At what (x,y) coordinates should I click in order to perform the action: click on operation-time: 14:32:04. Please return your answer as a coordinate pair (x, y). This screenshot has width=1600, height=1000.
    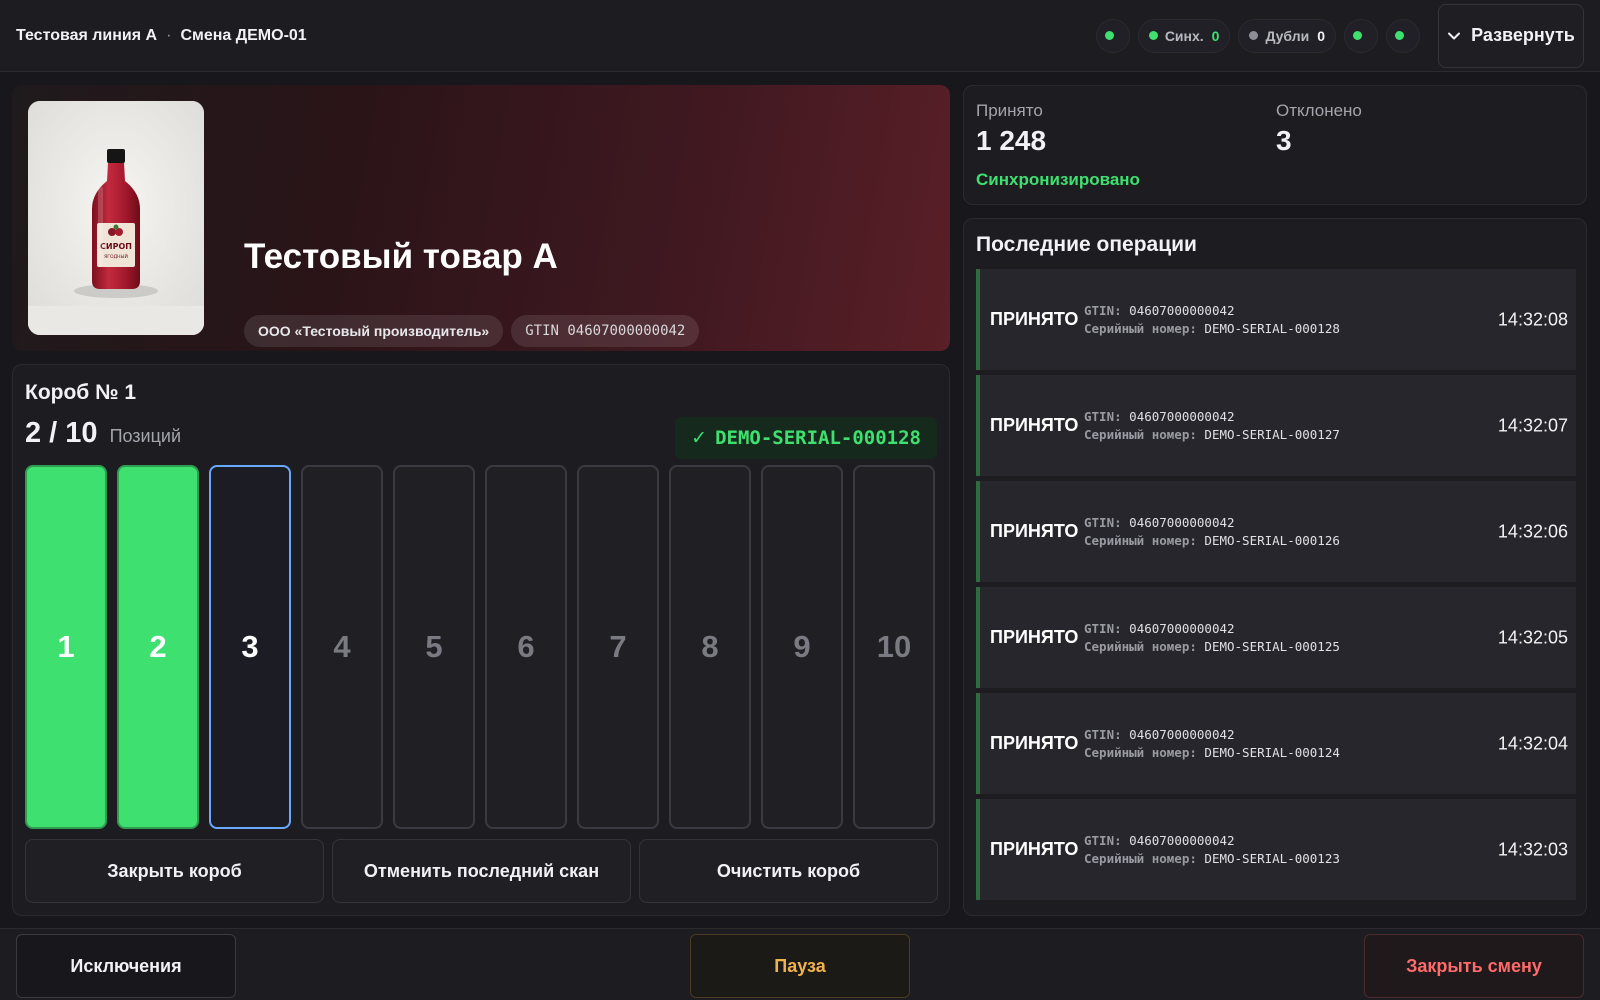
    Looking at the image, I should click on (1532, 743).